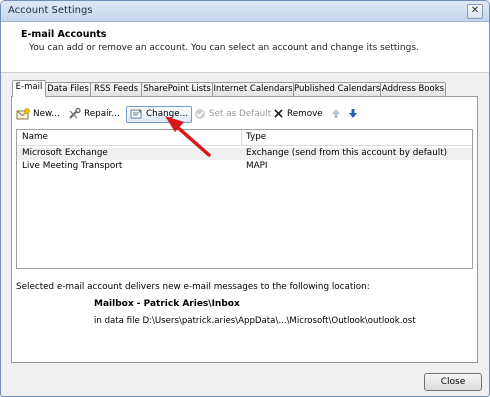  Describe the element at coordinates (29, 88) in the screenshot. I see `tab-email: E-mail` at that location.